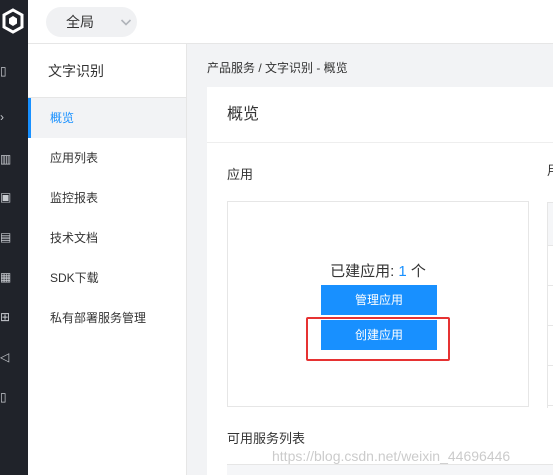 This screenshot has width=553, height=475. Describe the element at coordinates (6, 357) in the screenshot. I see `nav-play-icon: ◁` at that location.